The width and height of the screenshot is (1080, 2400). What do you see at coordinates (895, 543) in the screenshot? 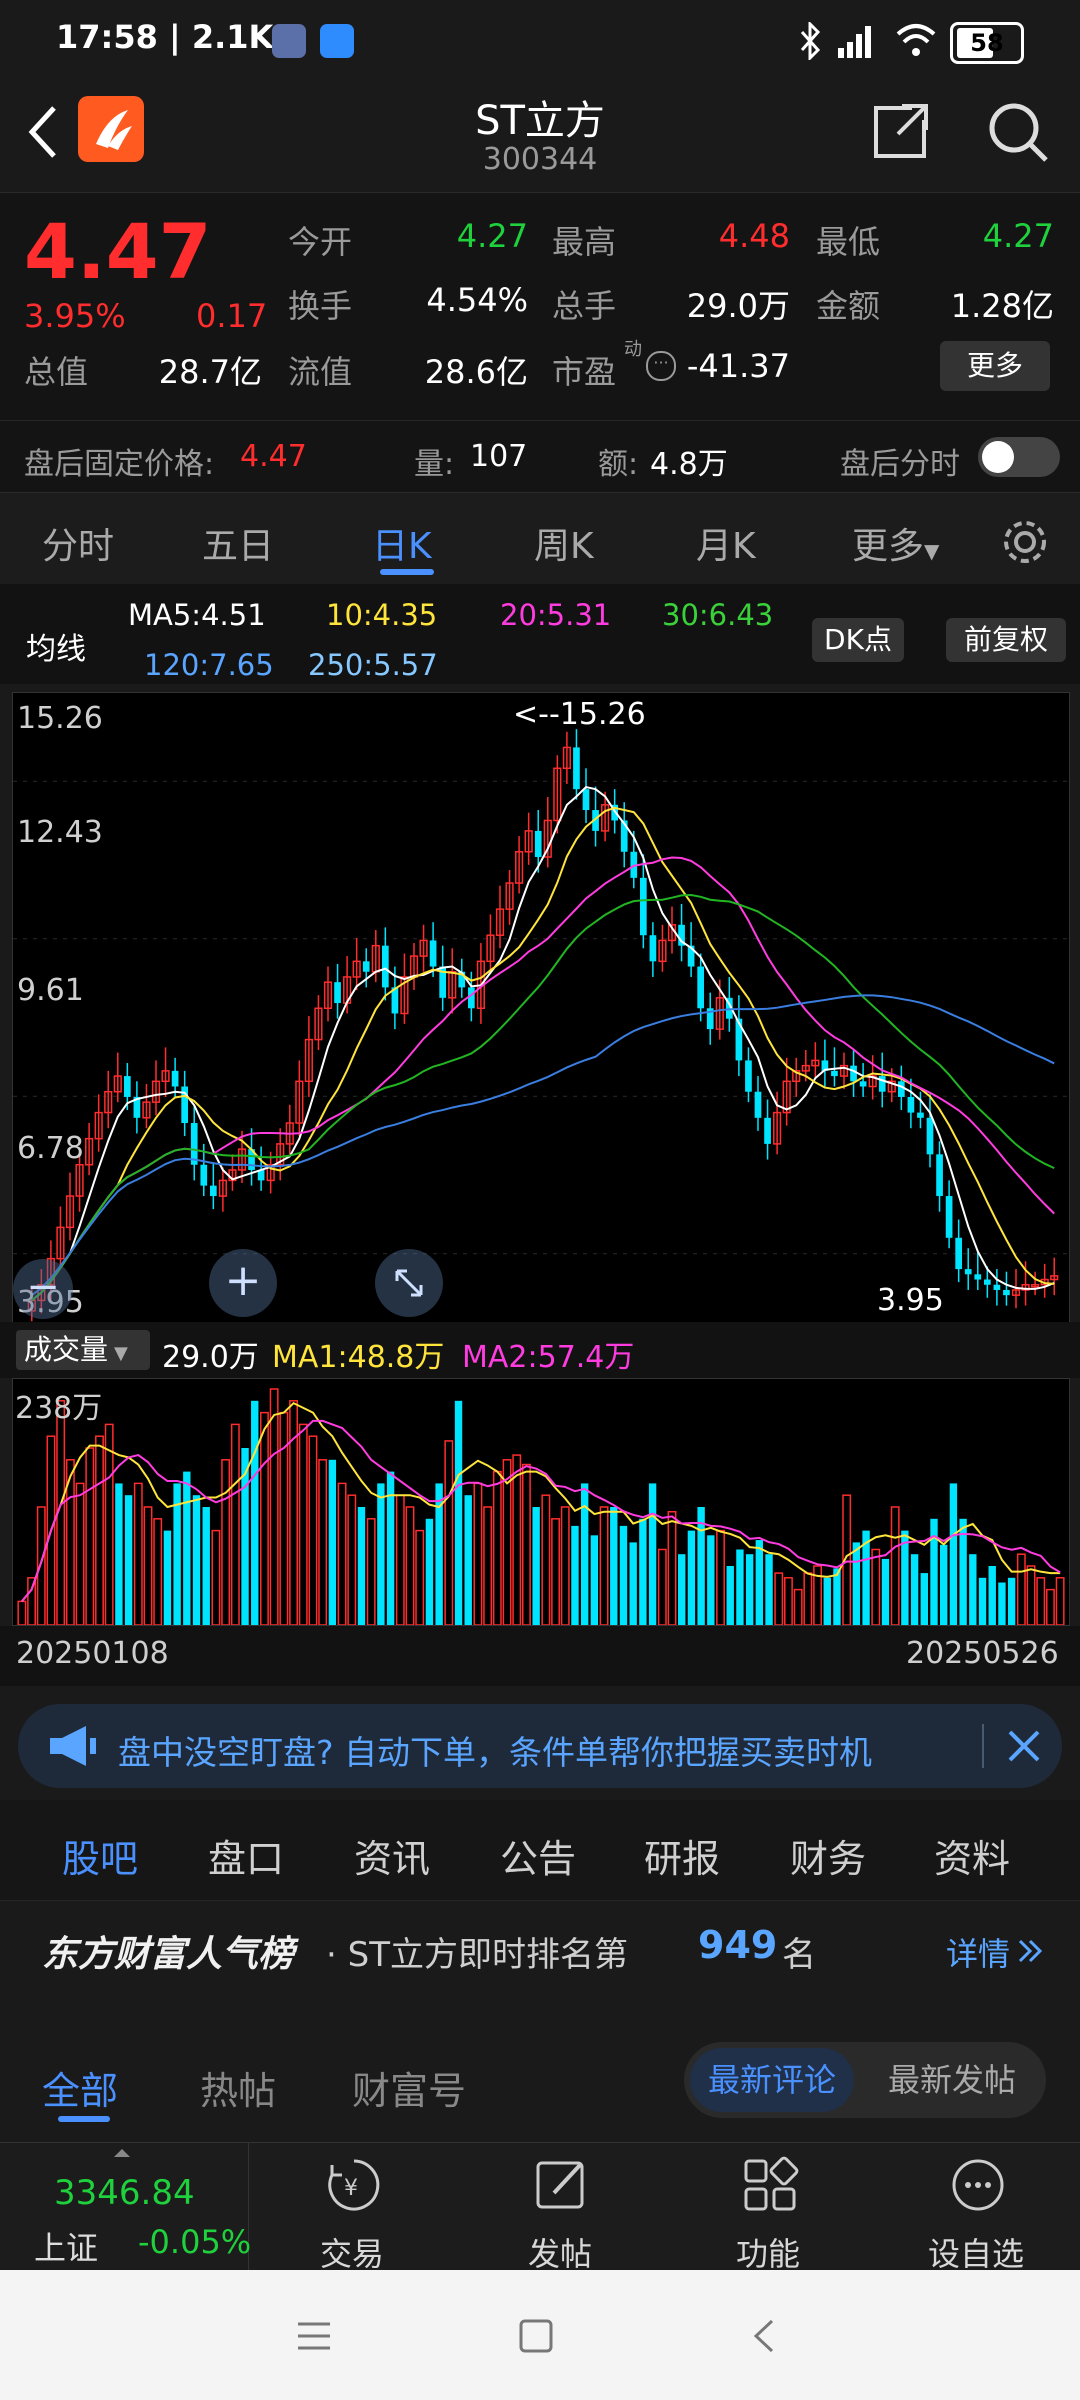
I see `tab-more: 更多▼` at bounding box center [895, 543].